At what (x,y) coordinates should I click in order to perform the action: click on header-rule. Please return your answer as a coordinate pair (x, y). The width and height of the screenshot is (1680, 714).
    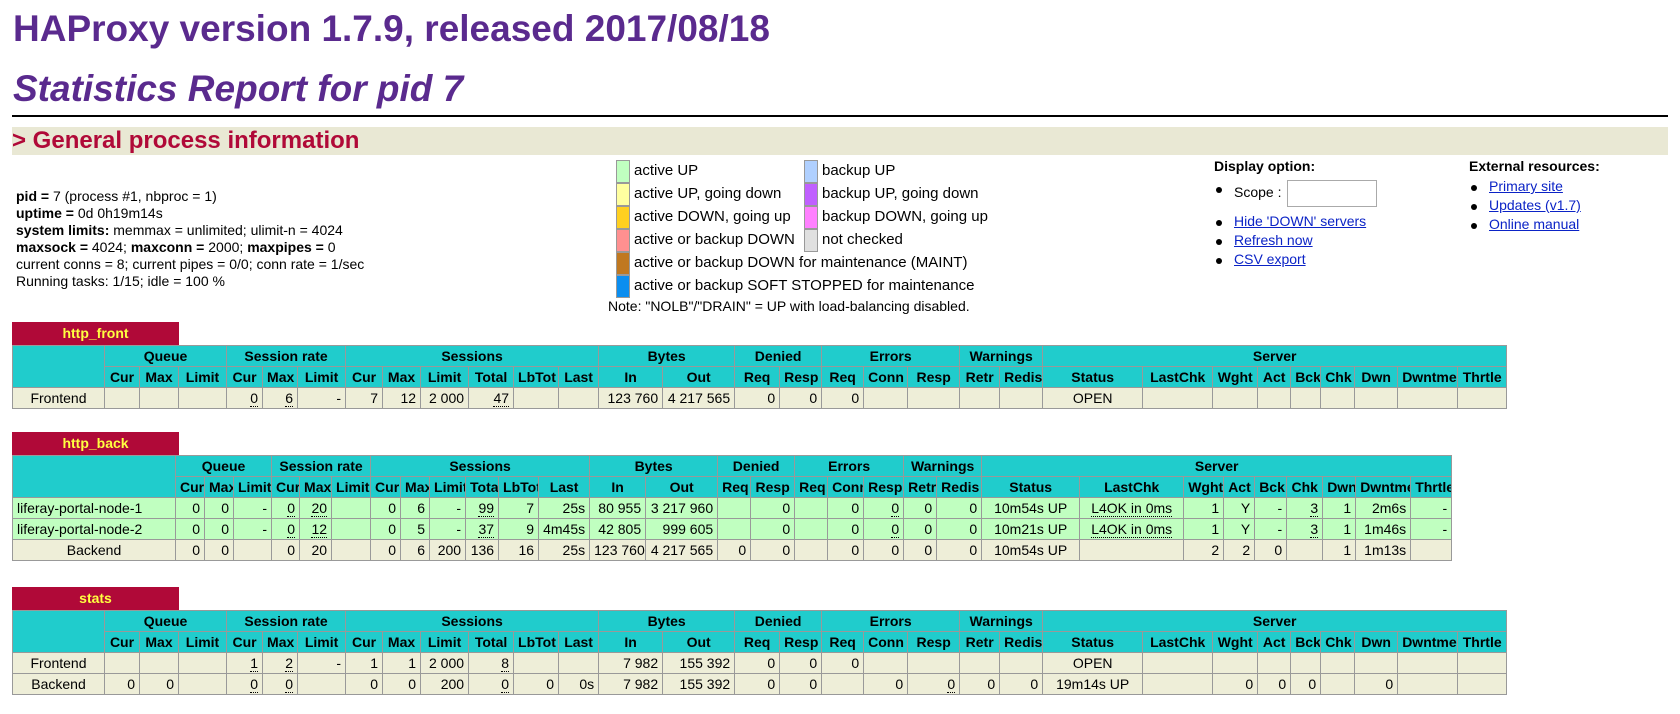
    Looking at the image, I should click on (840, 116).